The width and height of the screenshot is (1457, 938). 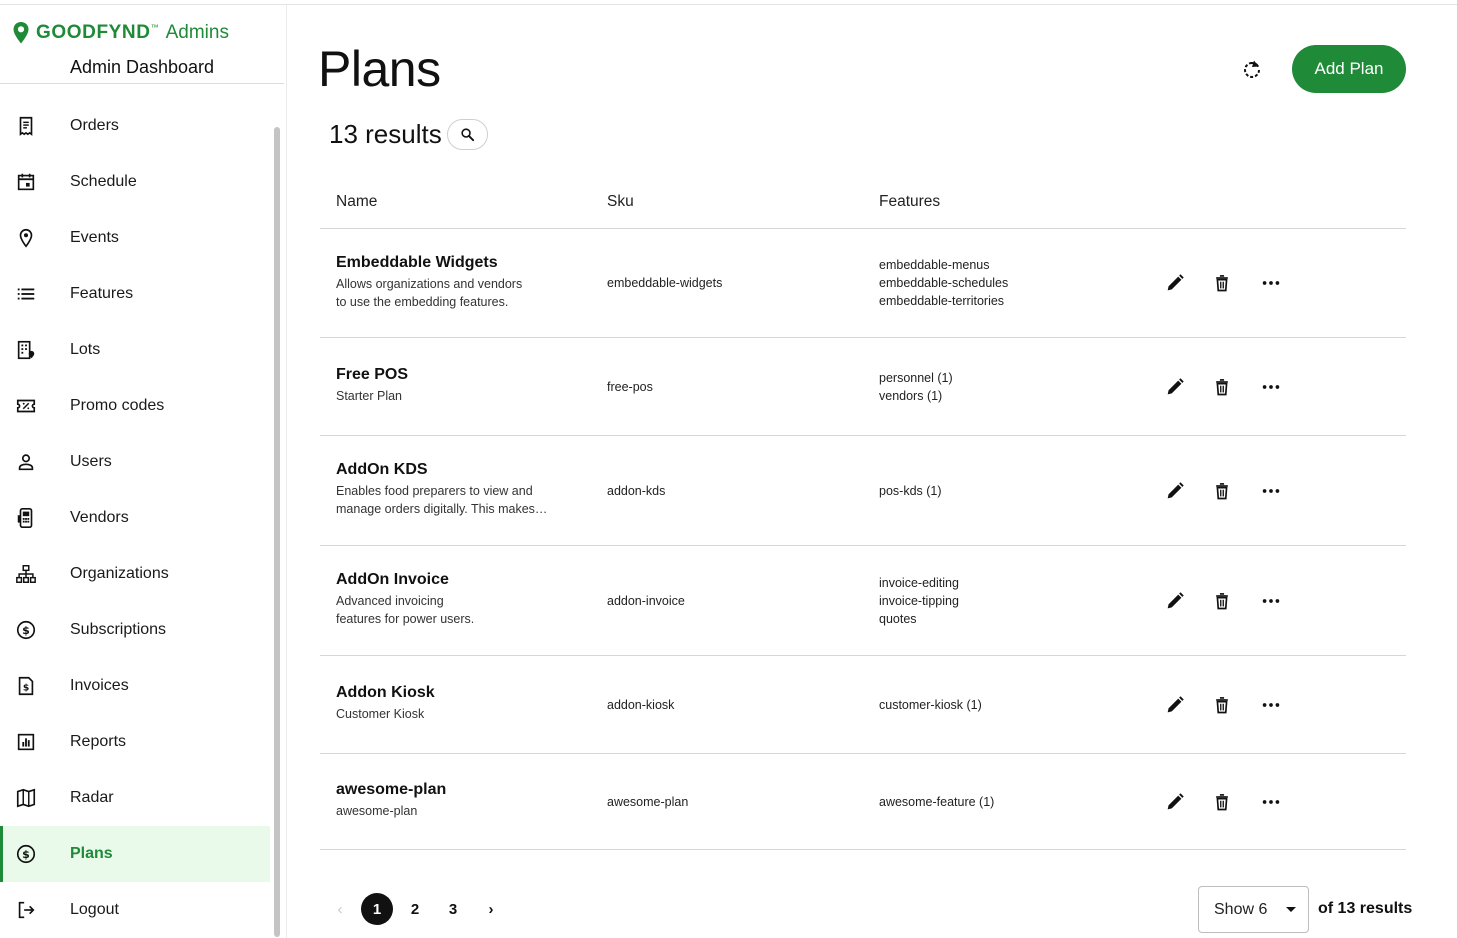 I want to click on plan-description-line: Allows organizations and vendors, so click(x=429, y=284).